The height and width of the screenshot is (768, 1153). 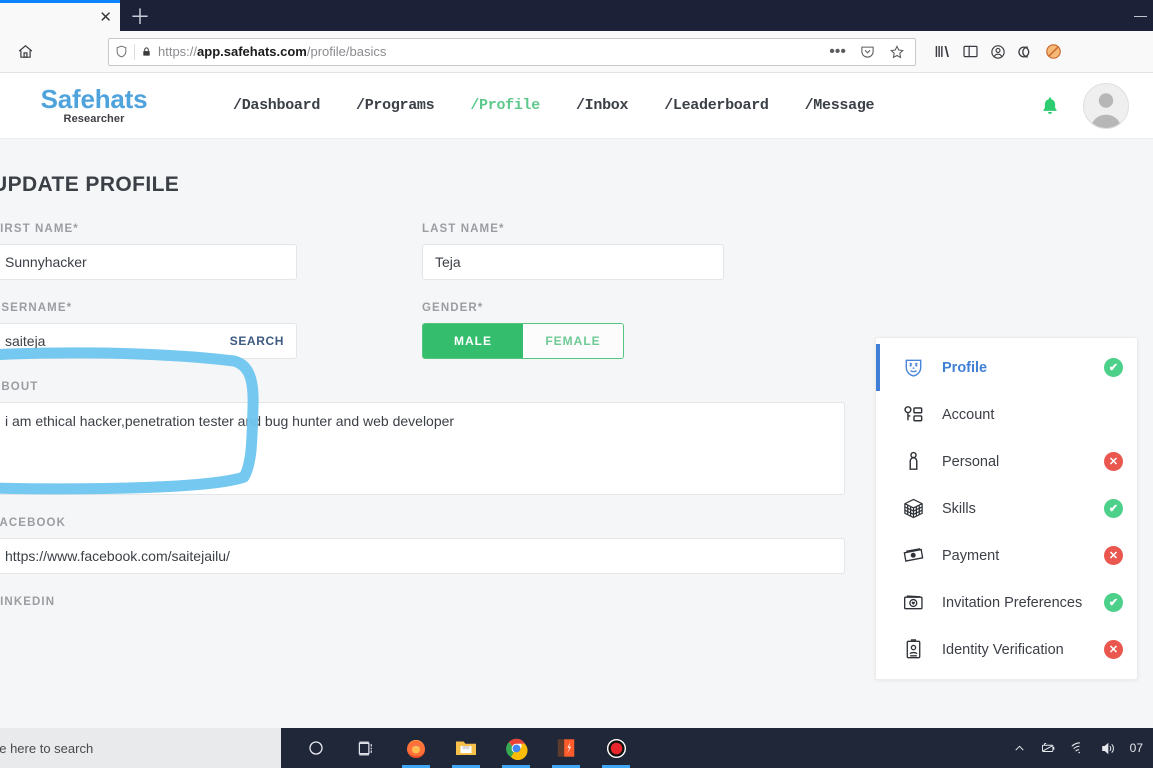 What do you see at coordinates (971, 555) in the screenshot?
I see `sidebar-item-label: Payment` at bounding box center [971, 555].